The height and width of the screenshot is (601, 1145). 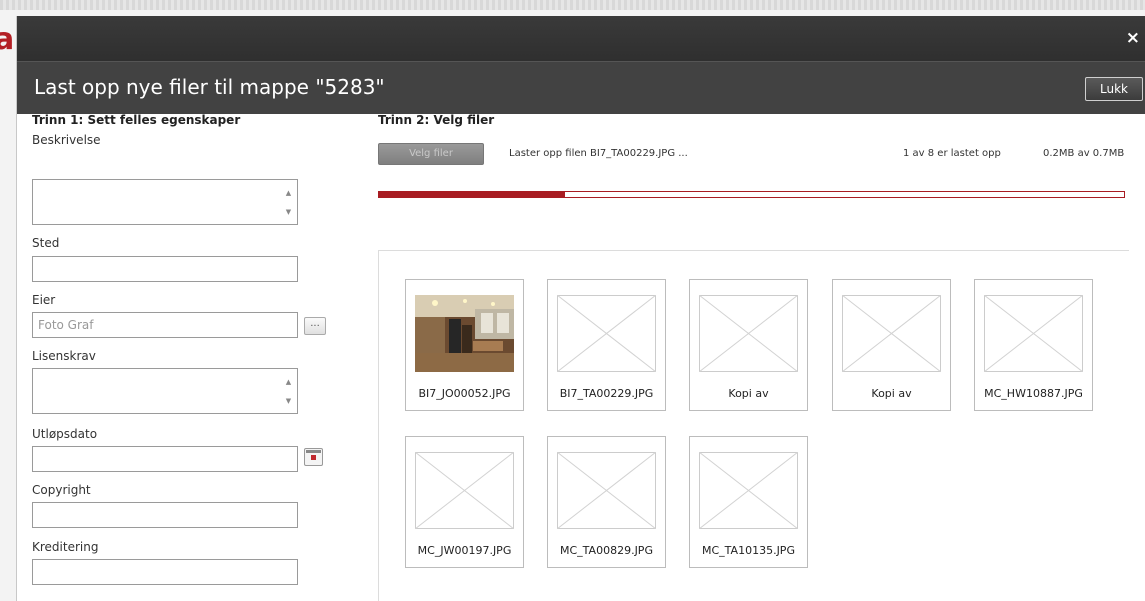 I want to click on close-button: Lukk, so click(x=1114, y=89).